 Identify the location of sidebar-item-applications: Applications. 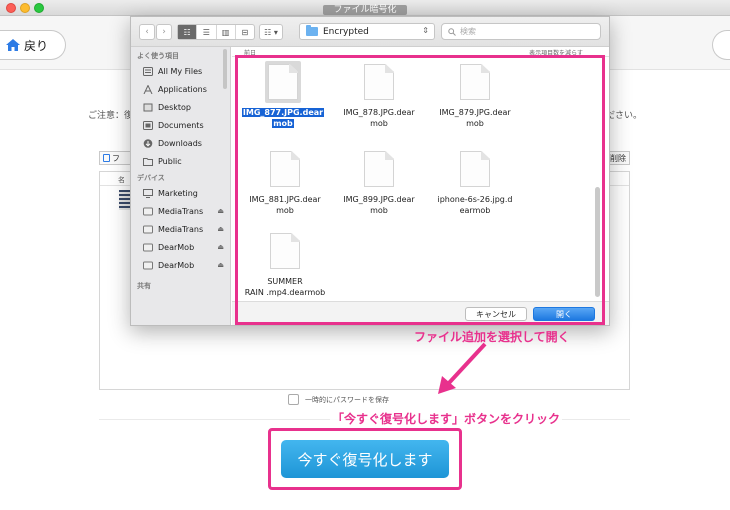
(180, 89).